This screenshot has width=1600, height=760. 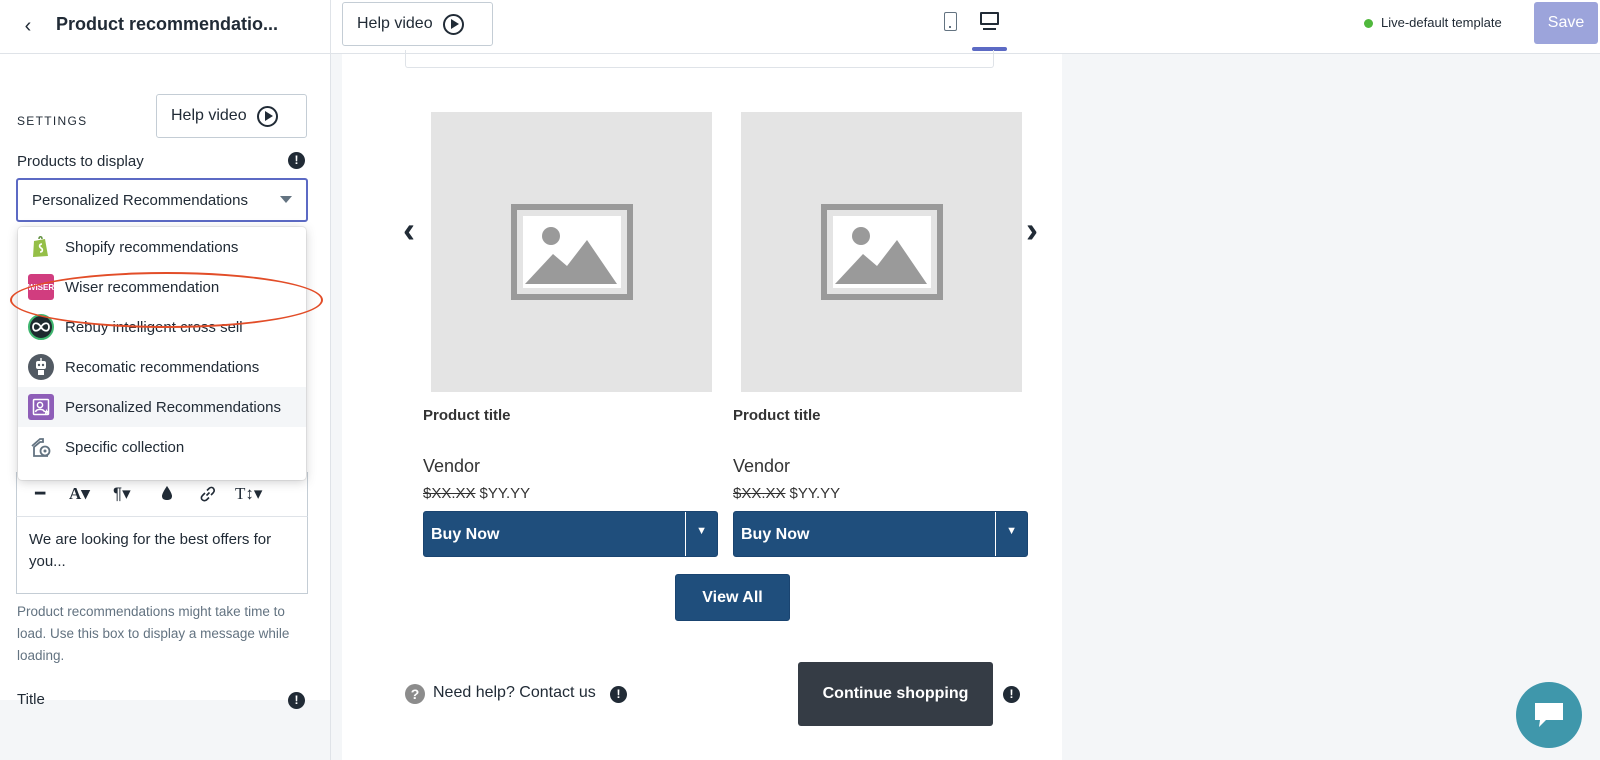 What do you see at coordinates (41, 367) in the screenshot?
I see `recomatic-icon` at bounding box center [41, 367].